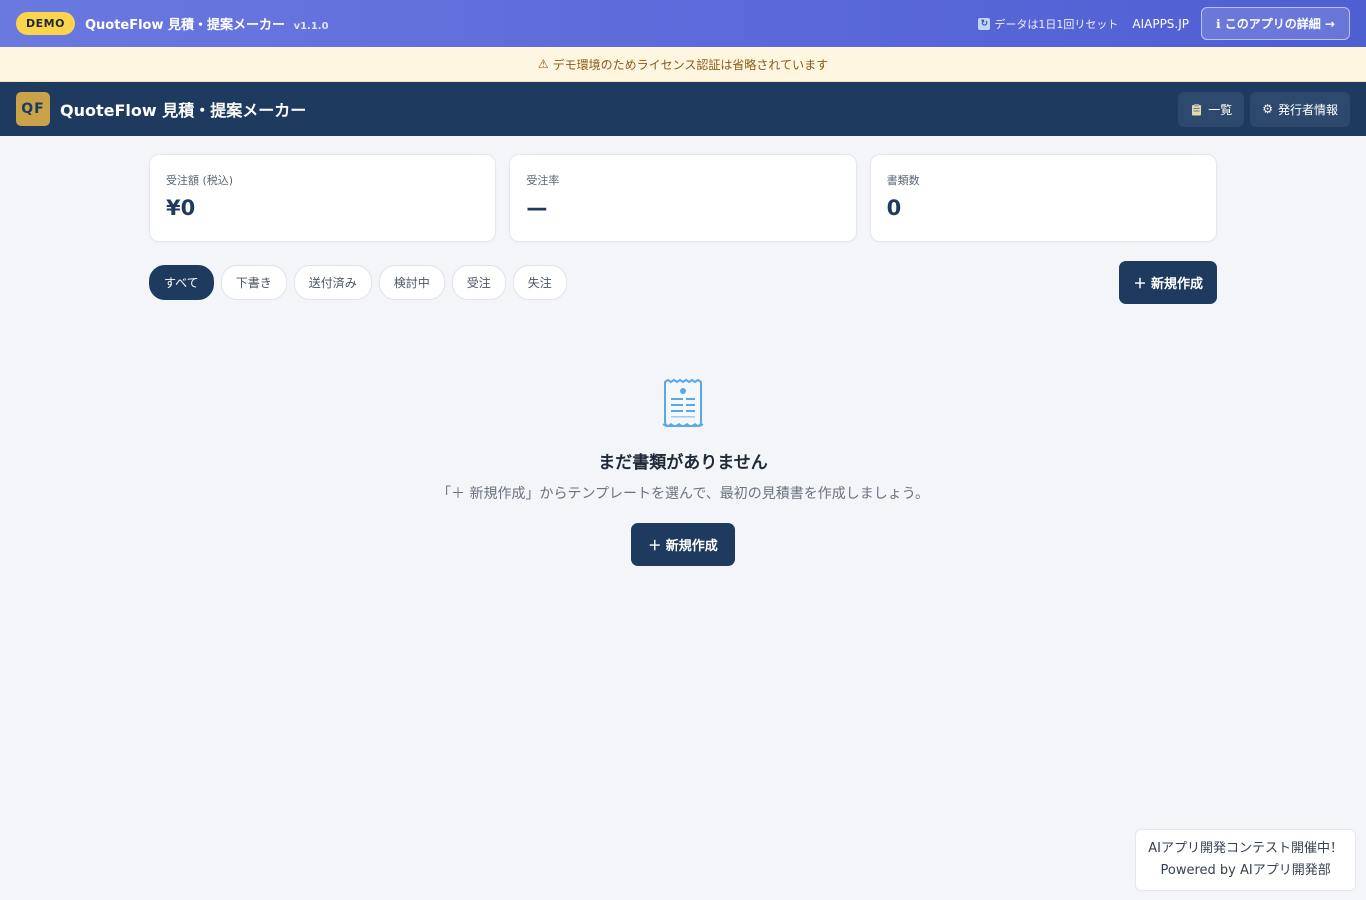 The image size is (1366, 900). I want to click on stat-label: 受注額 (税込), so click(200, 180).